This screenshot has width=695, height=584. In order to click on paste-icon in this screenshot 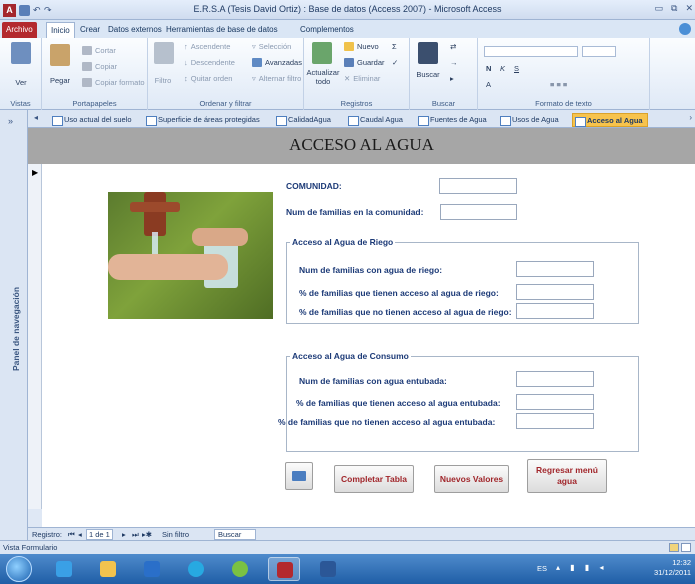, I will do `click(60, 55)`.